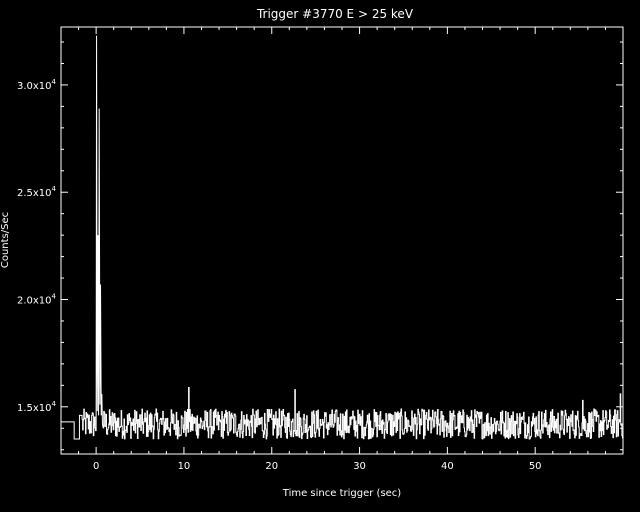 Image resolution: width=640 pixels, height=512 pixels. What do you see at coordinates (535, 466) in the screenshot?
I see `x-tick-label: 50` at bounding box center [535, 466].